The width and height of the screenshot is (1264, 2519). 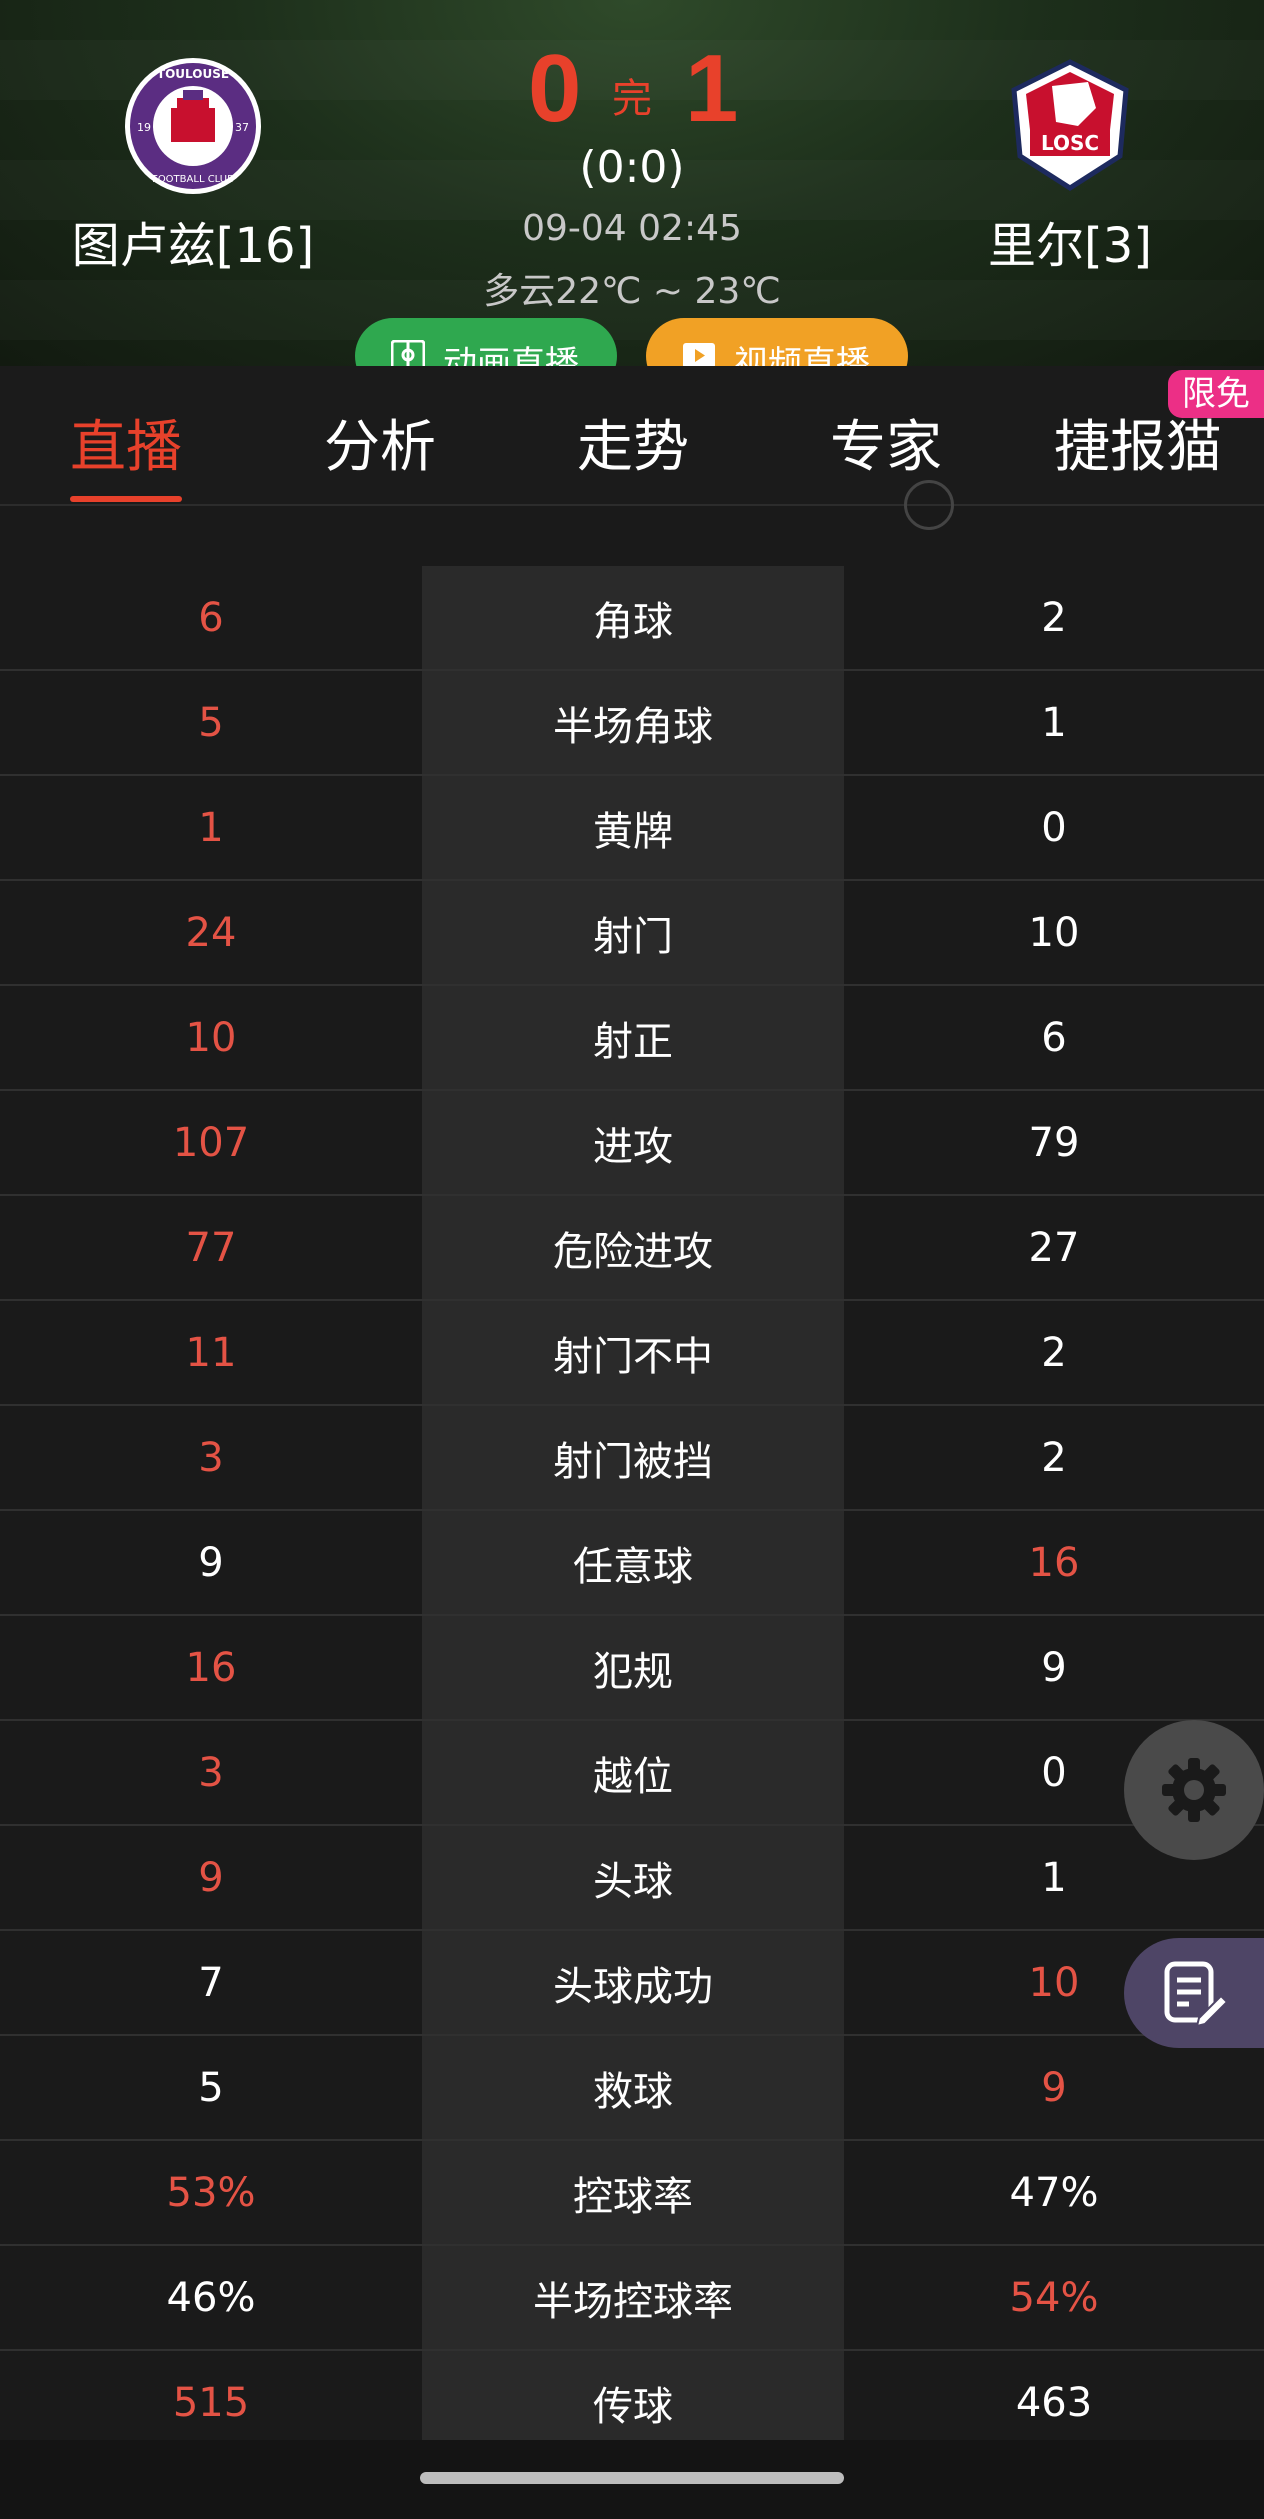 I want to click on away-stat-value: 6, so click(x=1054, y=1037).